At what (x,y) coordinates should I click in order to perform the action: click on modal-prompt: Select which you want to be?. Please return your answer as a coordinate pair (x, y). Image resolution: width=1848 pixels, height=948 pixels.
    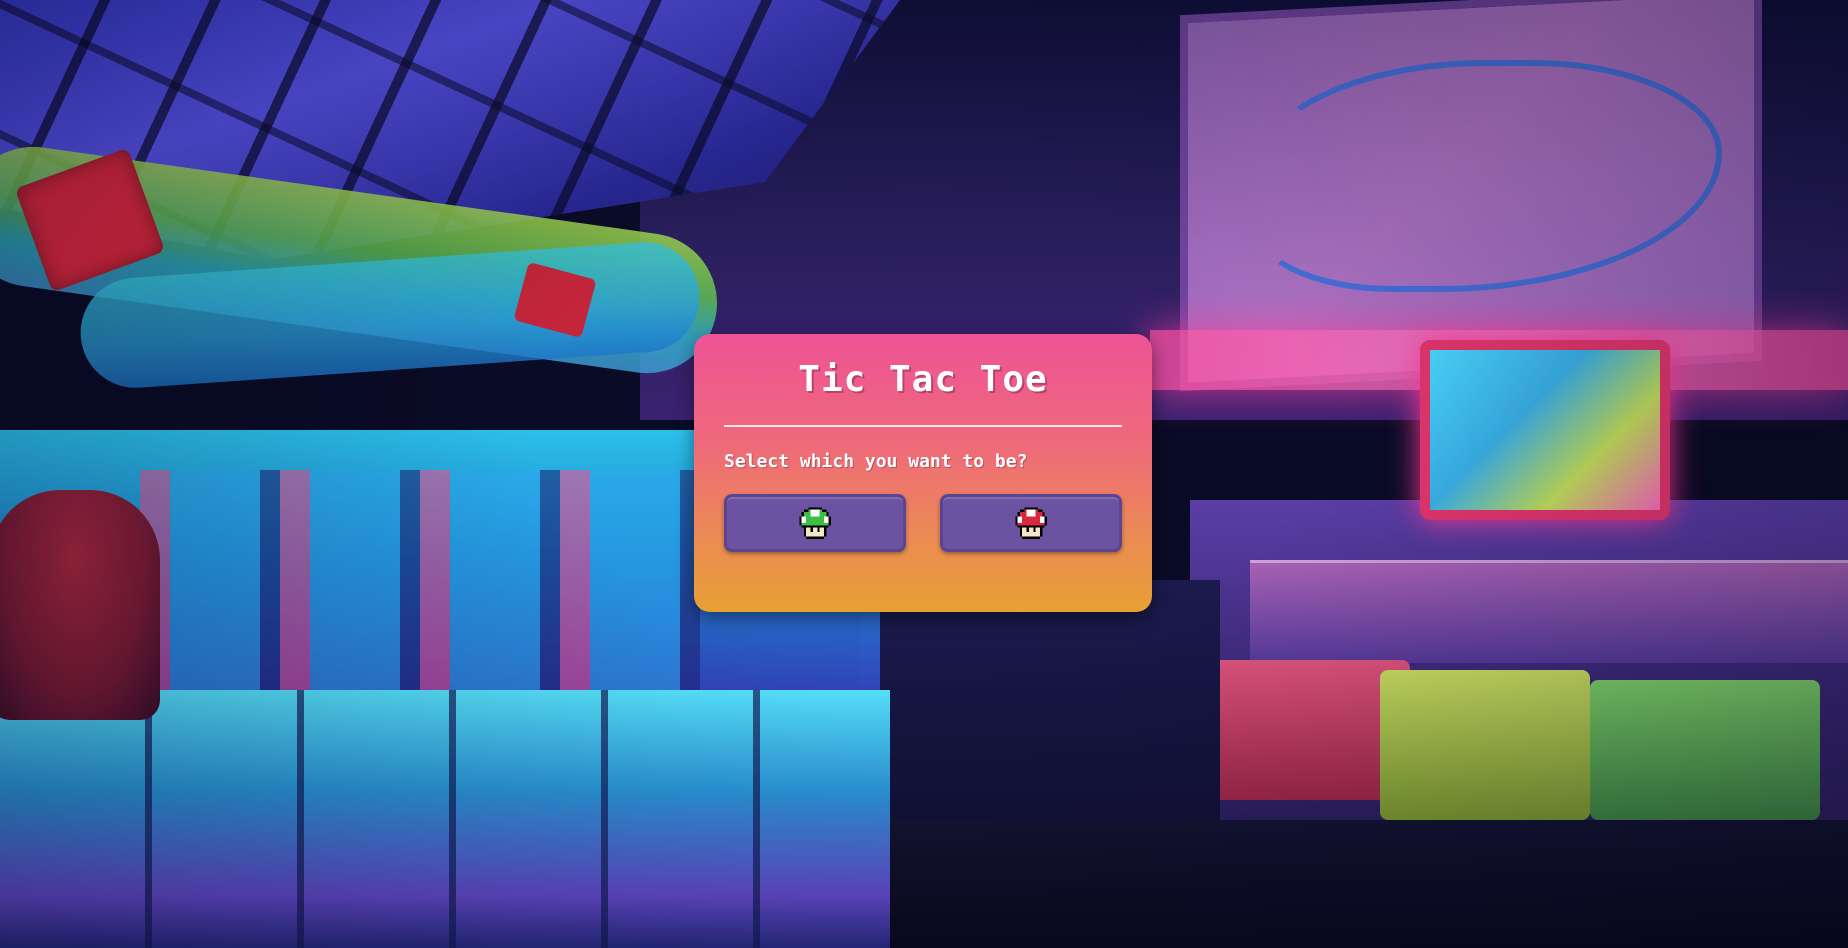
    Looking at the image, I should click on (876, 461).